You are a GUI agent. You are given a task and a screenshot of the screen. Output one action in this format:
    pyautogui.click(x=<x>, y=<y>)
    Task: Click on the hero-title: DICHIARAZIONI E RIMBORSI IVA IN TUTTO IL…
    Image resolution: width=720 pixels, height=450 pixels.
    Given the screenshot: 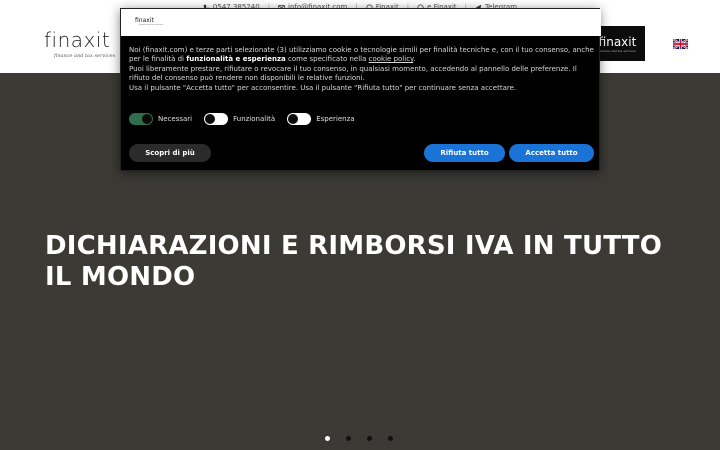 What is the action you would take?
    pyautogui.click(x=354, y=261)
    